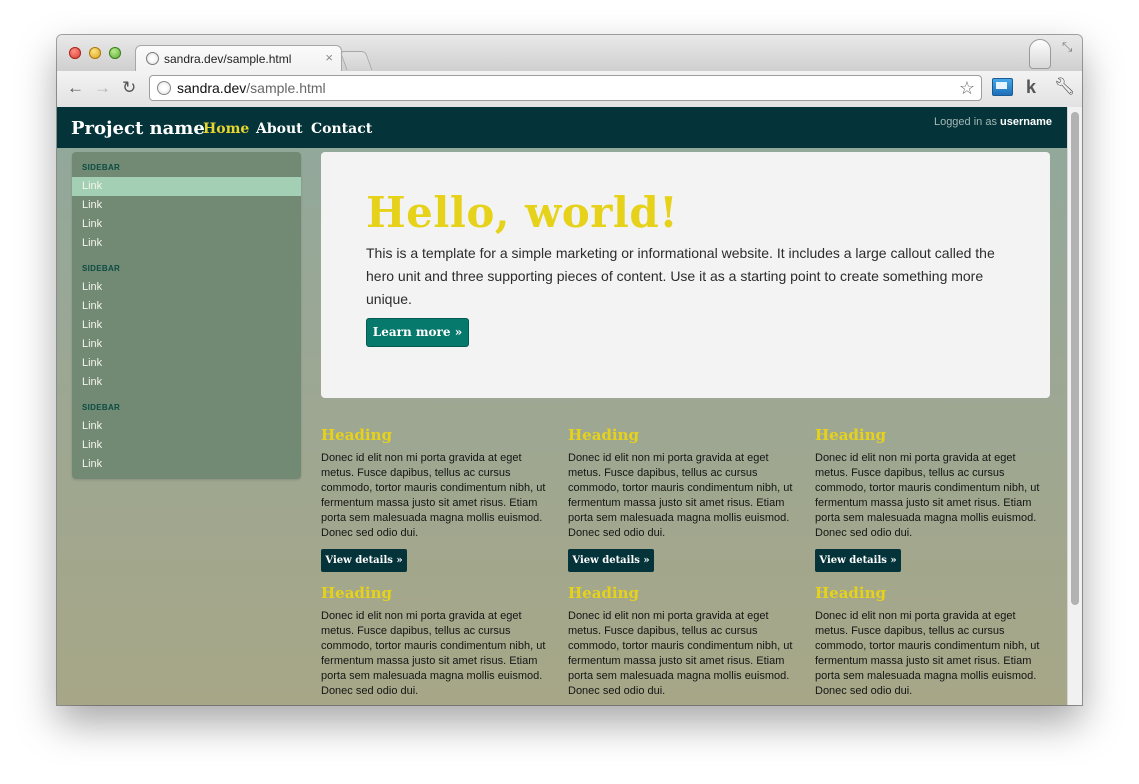 The width and height of the screenshot is (1139, 784). Describe the element at coordinates (1031, 87) in the screenshot. I see `k-icon: k` at that location.